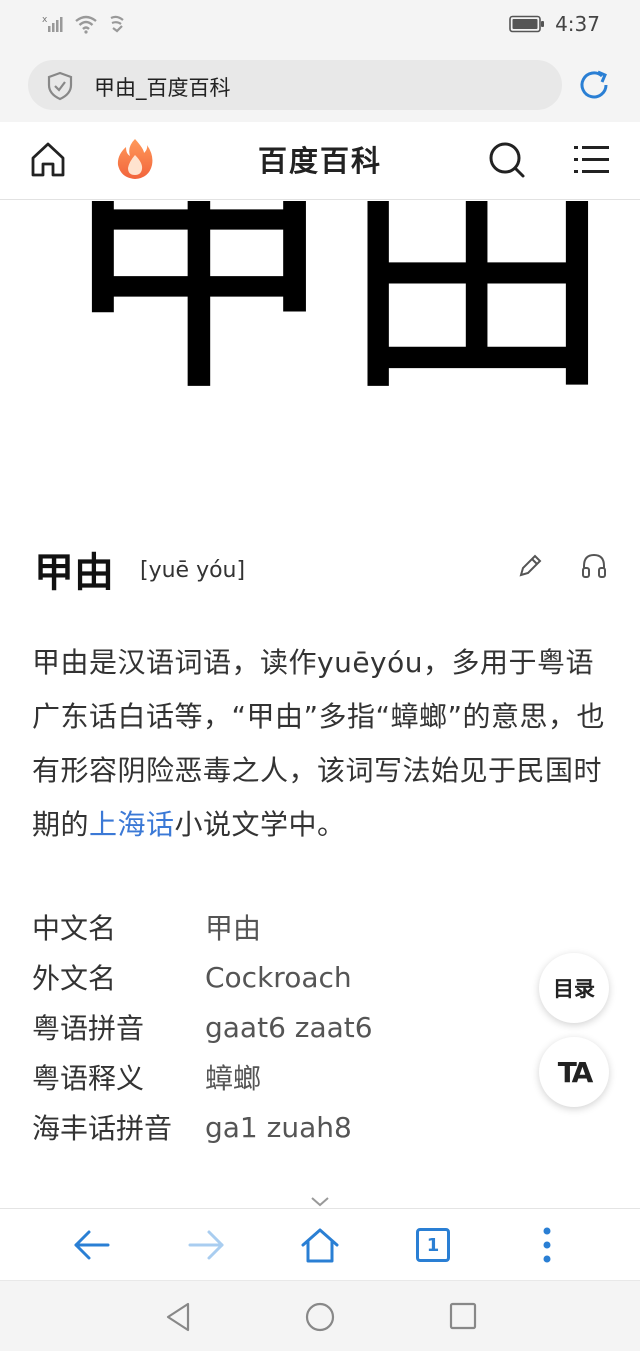 The width and height of the screenshot is (640, 1351). I want to click on status-time: 4:37, so click(577, 24).